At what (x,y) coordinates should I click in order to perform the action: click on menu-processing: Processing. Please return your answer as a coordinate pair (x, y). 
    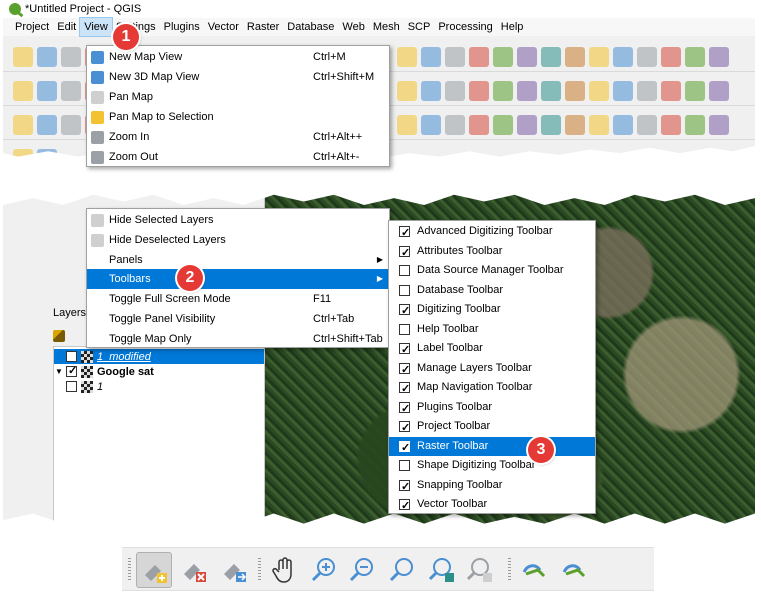
    Looking at the image, I should click on (465, 27).